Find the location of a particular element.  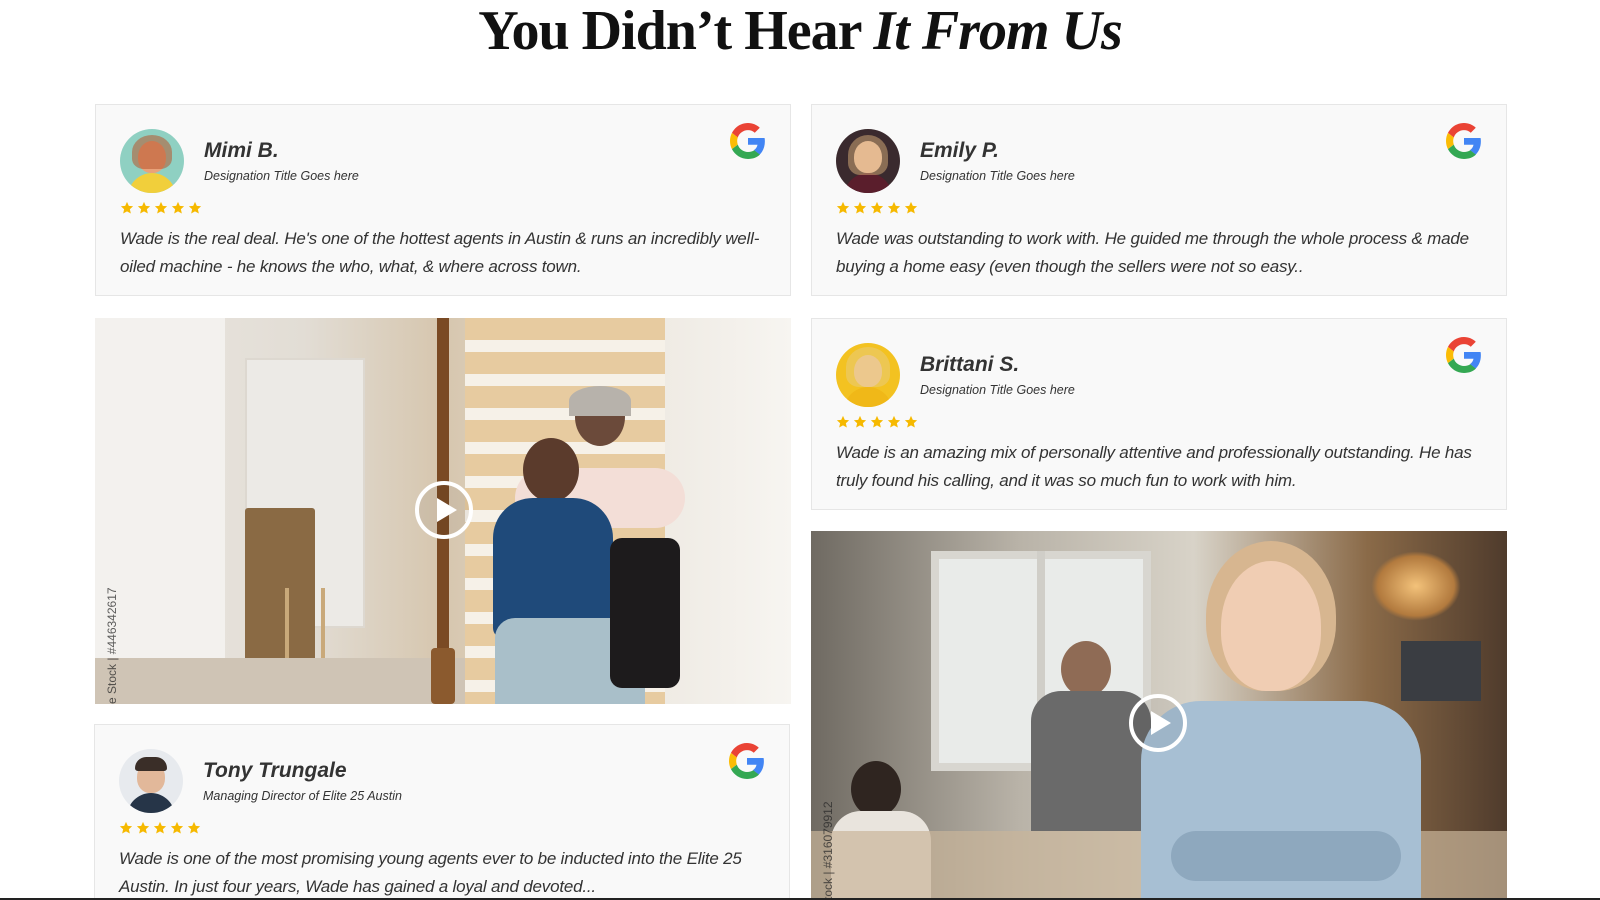

section-title: You Didn’t Hear It From Us is located at coordinates (800, 31).